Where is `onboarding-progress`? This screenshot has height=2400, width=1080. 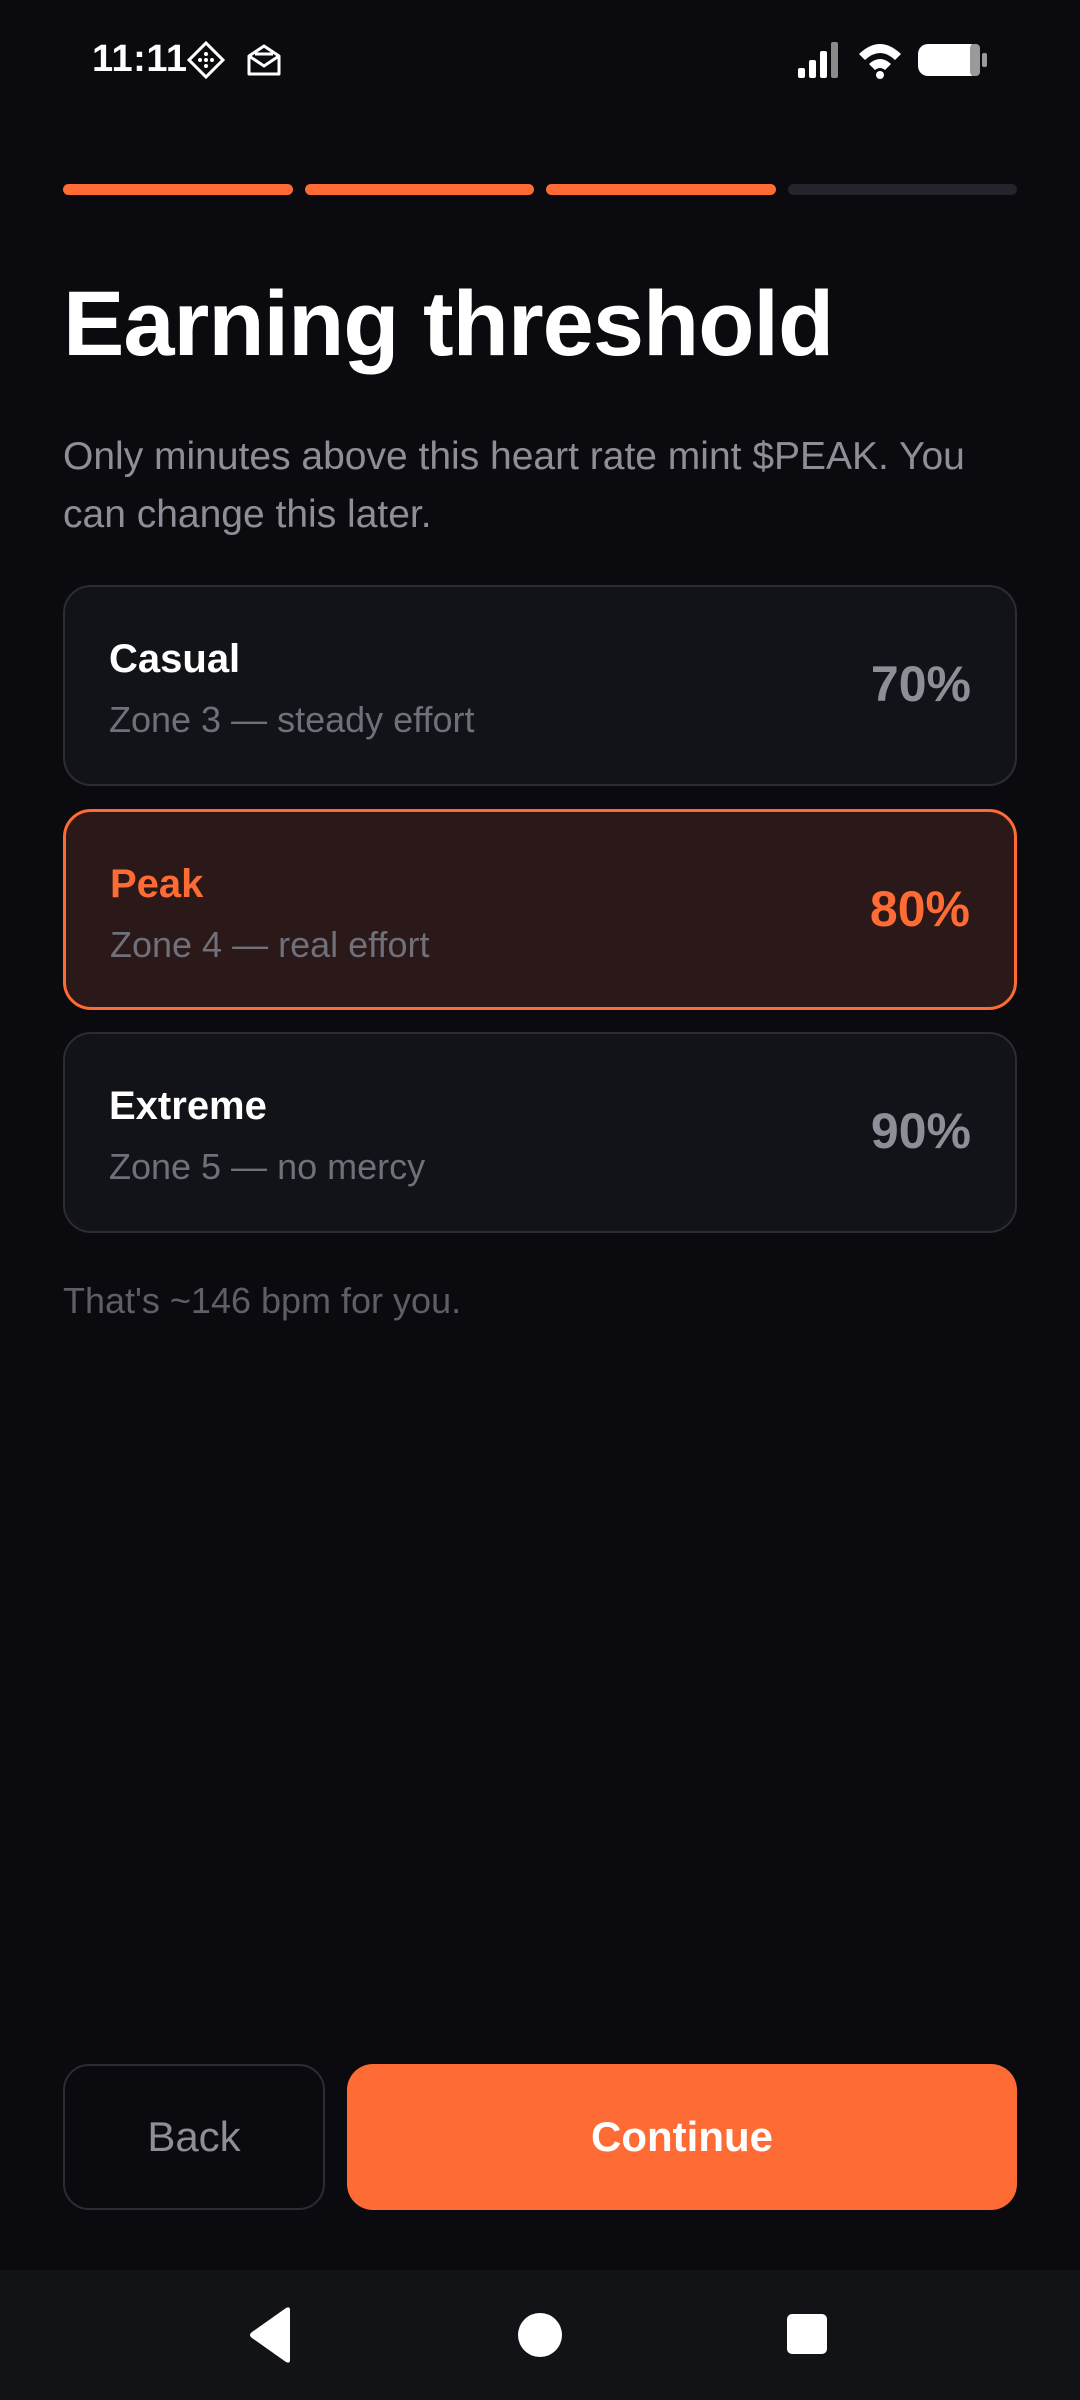
onboarding-progress is located at coordinates (540, 189).